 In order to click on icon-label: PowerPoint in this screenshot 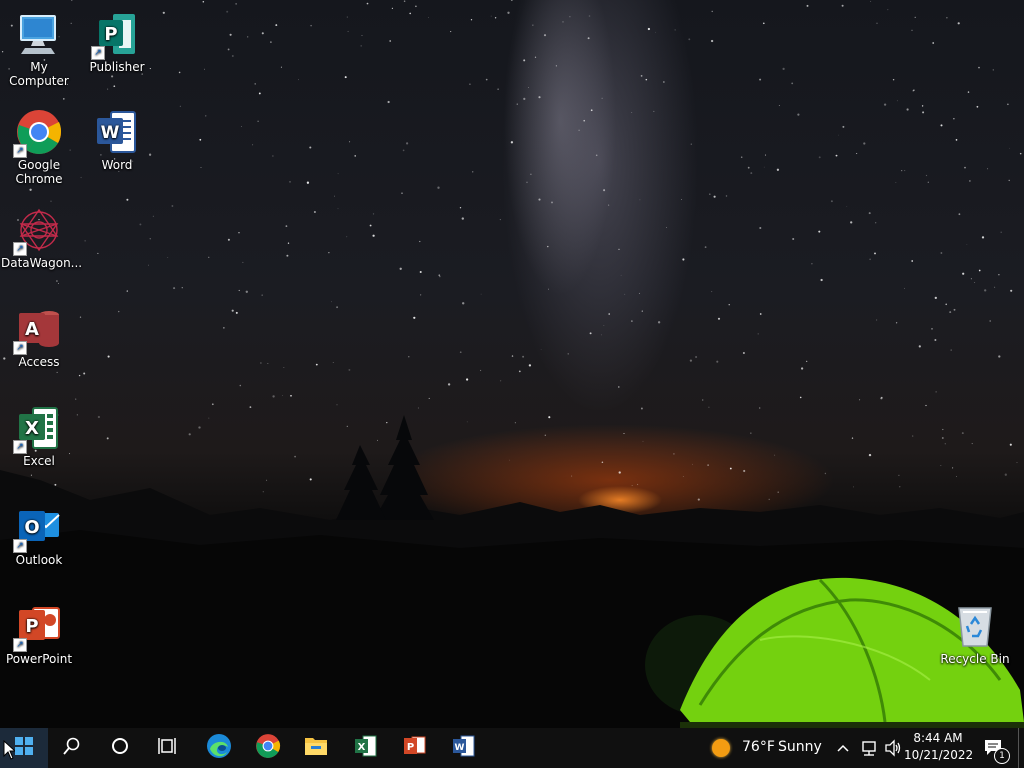, I will do `click(39, 659)`.